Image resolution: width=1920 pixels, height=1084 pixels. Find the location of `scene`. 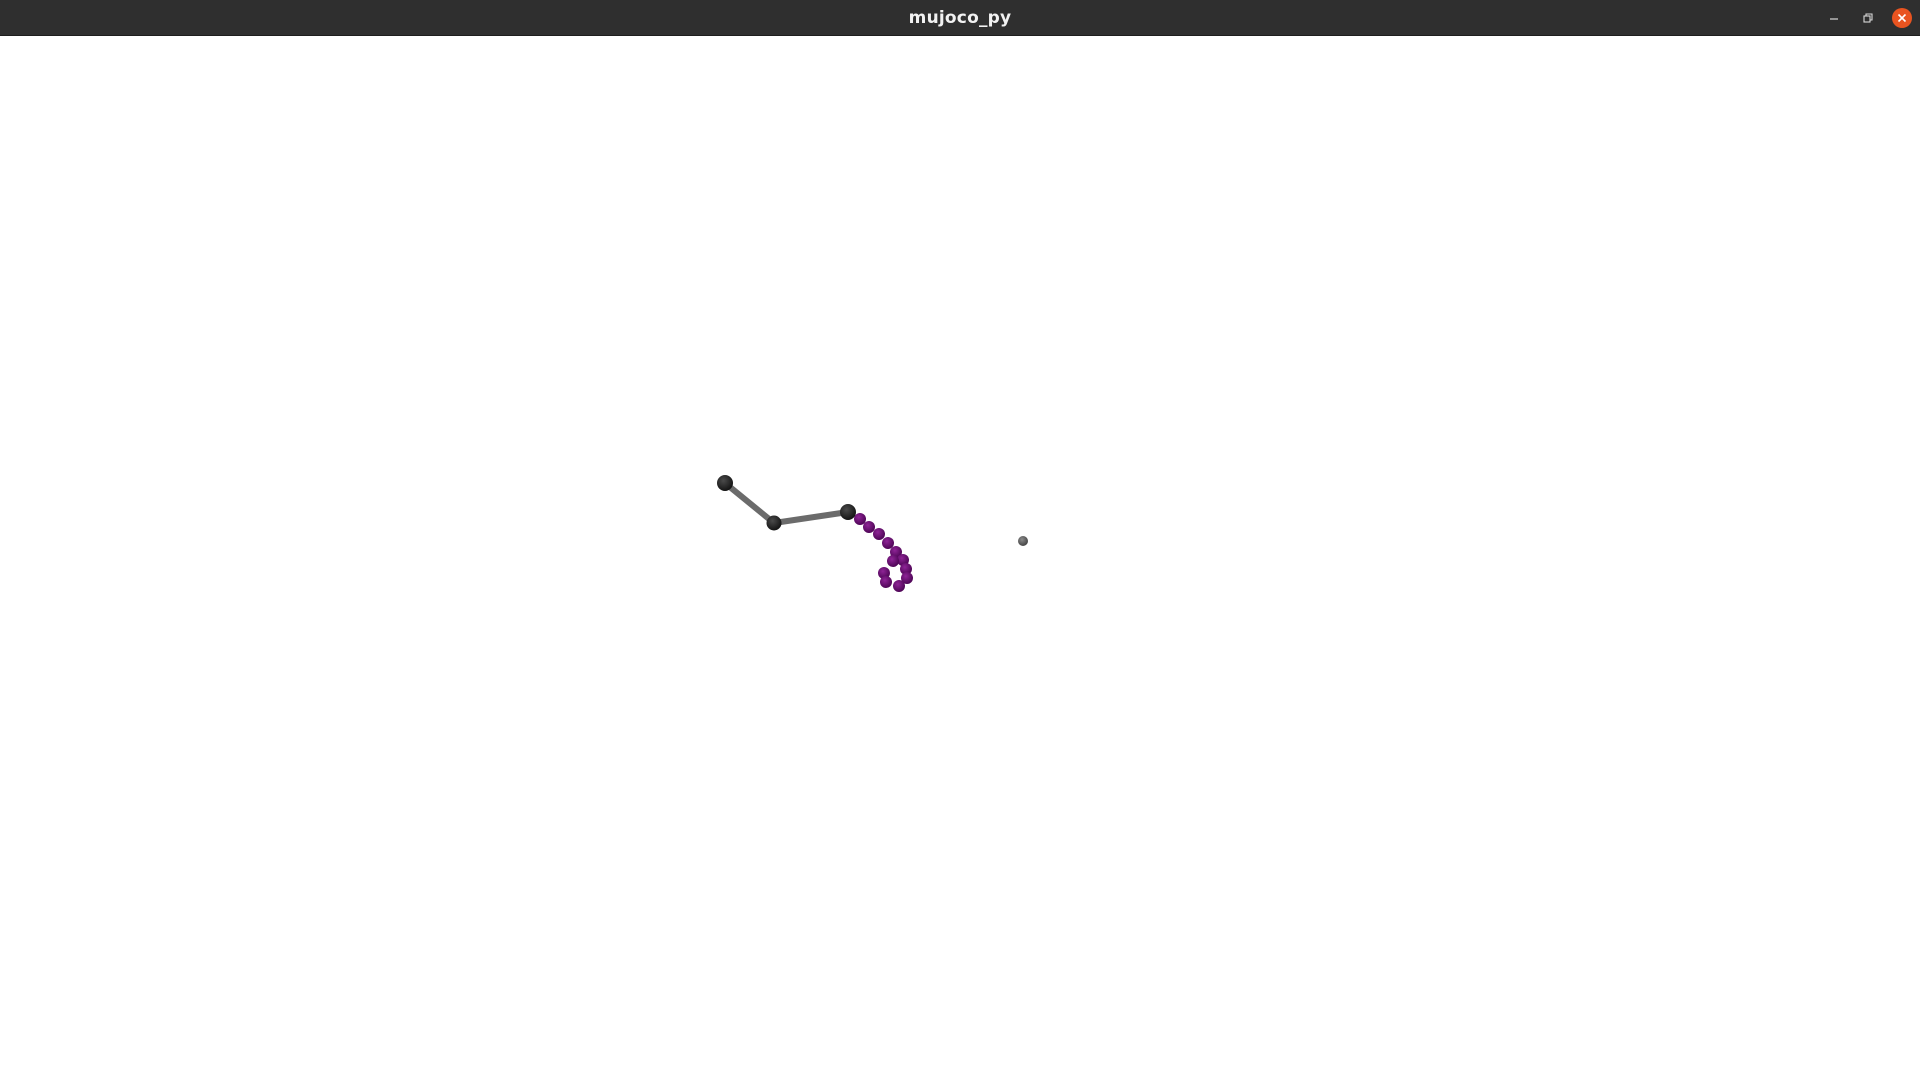

scene is located at coordinates (872, 533).